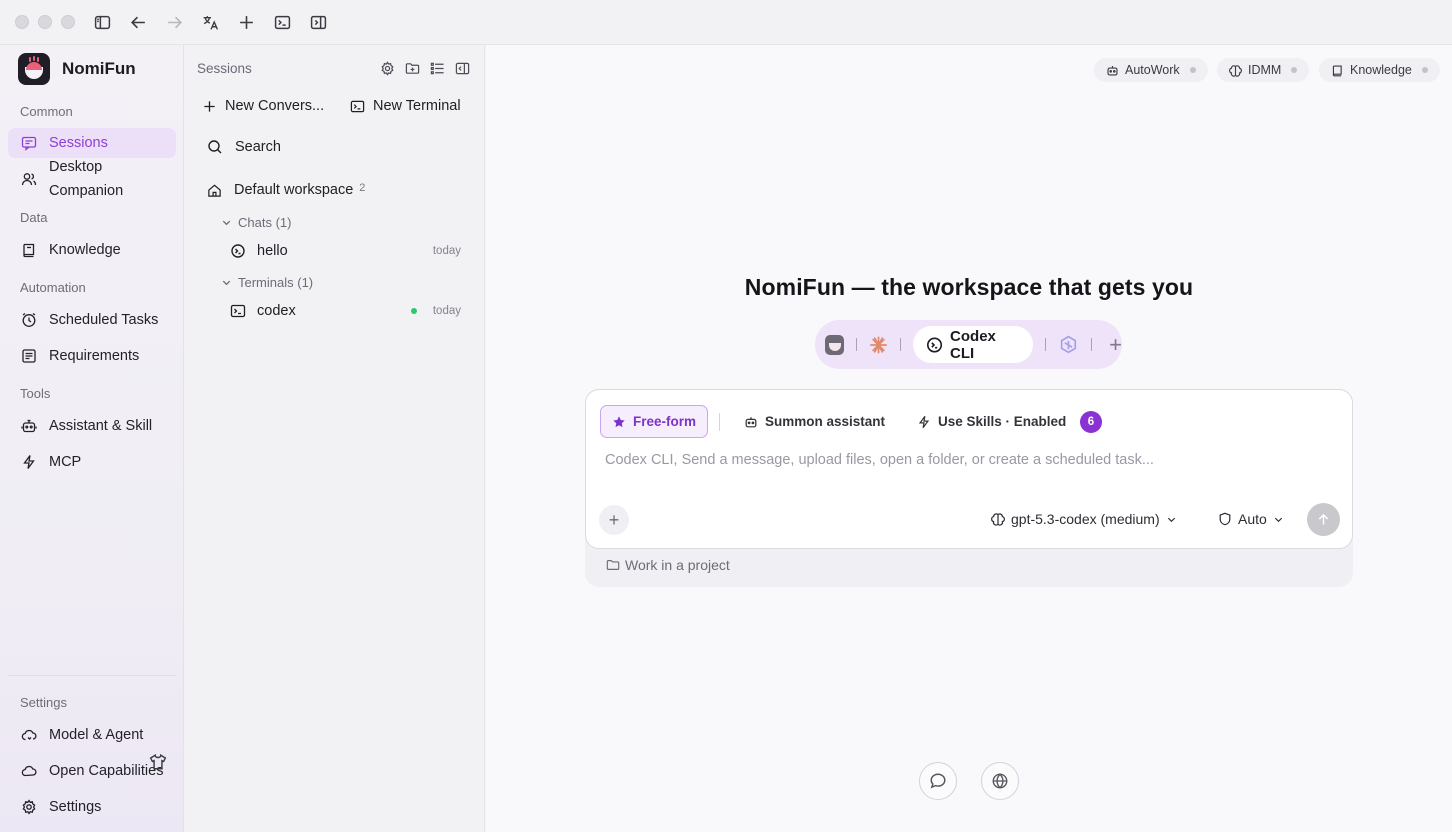 Image resolution: width=1452 pixels, height=832 pixels. What do you see at coordinates (210, 22) in the screenshot?
I see `translate-icon` at bounding box center [210, 22].